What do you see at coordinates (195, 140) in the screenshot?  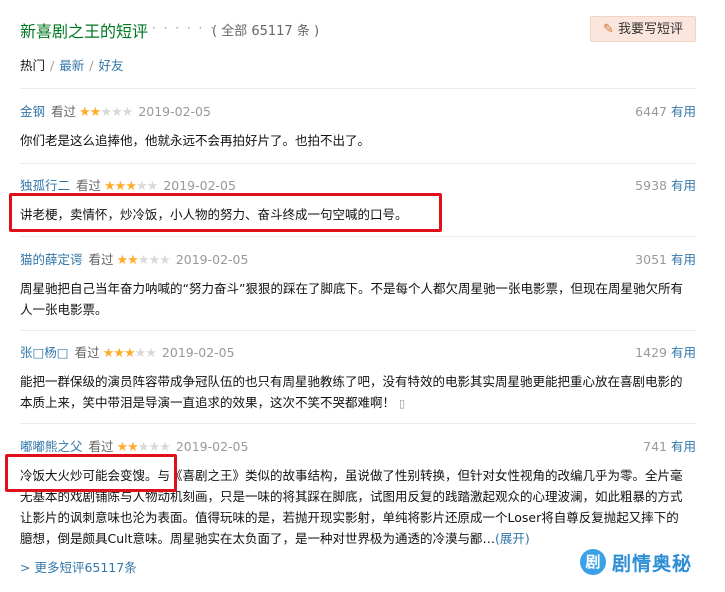 I see `review-content: 你们老是这么追捧他，他就永远不会再拍好片了。也拍不出了。` at bounding box center [195, 140].